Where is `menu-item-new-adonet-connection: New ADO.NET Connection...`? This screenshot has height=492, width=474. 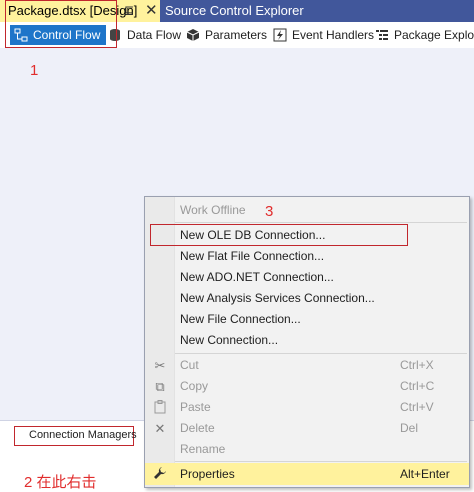
menu-item-new-adonet-connection: New ADO.NET Connection... is located at coordinates (307, 277).